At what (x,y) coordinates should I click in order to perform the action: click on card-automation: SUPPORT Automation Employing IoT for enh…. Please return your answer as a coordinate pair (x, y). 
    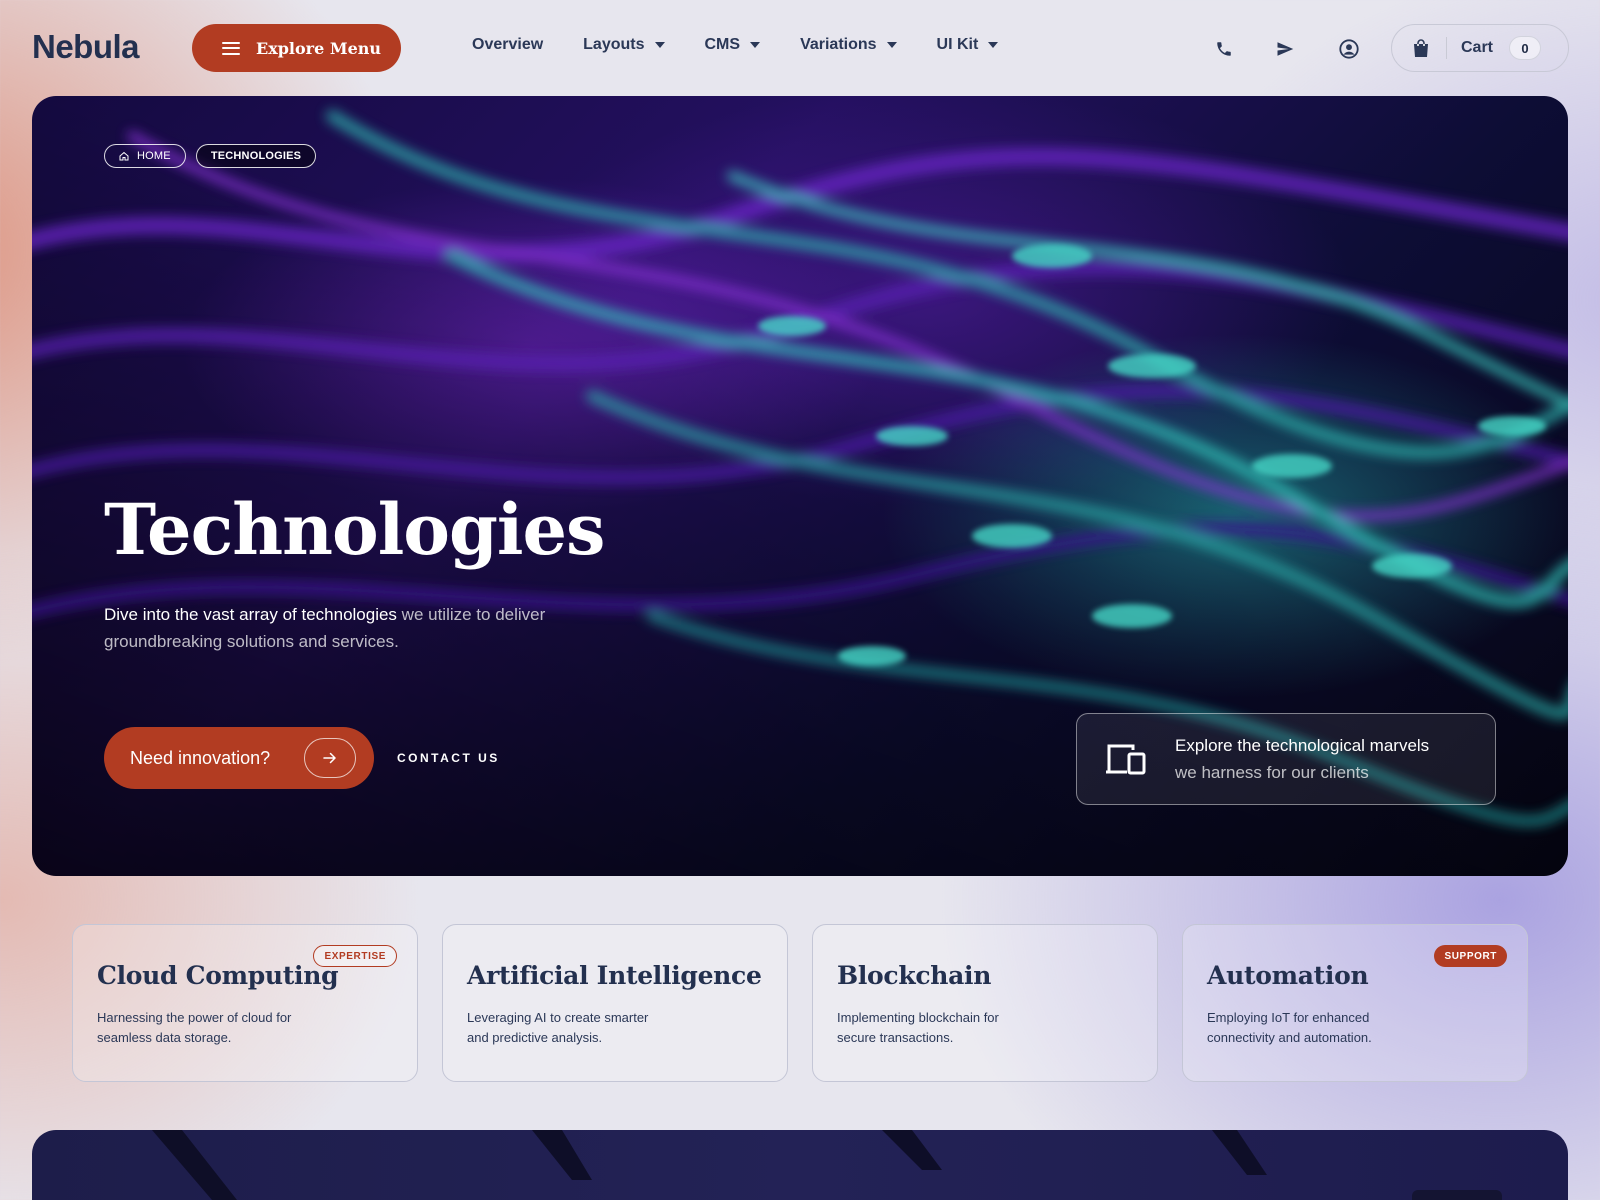
    Looking at the image, I should click on (1355, 1003).